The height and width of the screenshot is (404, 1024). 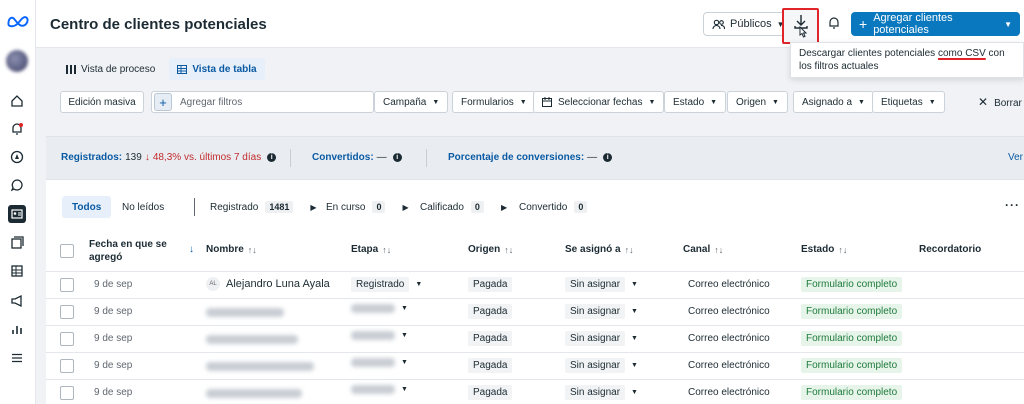 I want to click on filter-dates: Seleccionar fechas ▼, so click(x=599, y=102).